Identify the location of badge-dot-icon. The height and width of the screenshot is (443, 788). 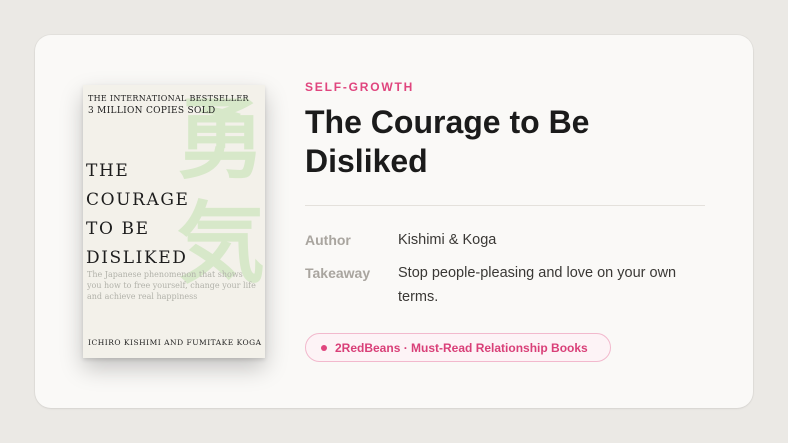
(324, 347).